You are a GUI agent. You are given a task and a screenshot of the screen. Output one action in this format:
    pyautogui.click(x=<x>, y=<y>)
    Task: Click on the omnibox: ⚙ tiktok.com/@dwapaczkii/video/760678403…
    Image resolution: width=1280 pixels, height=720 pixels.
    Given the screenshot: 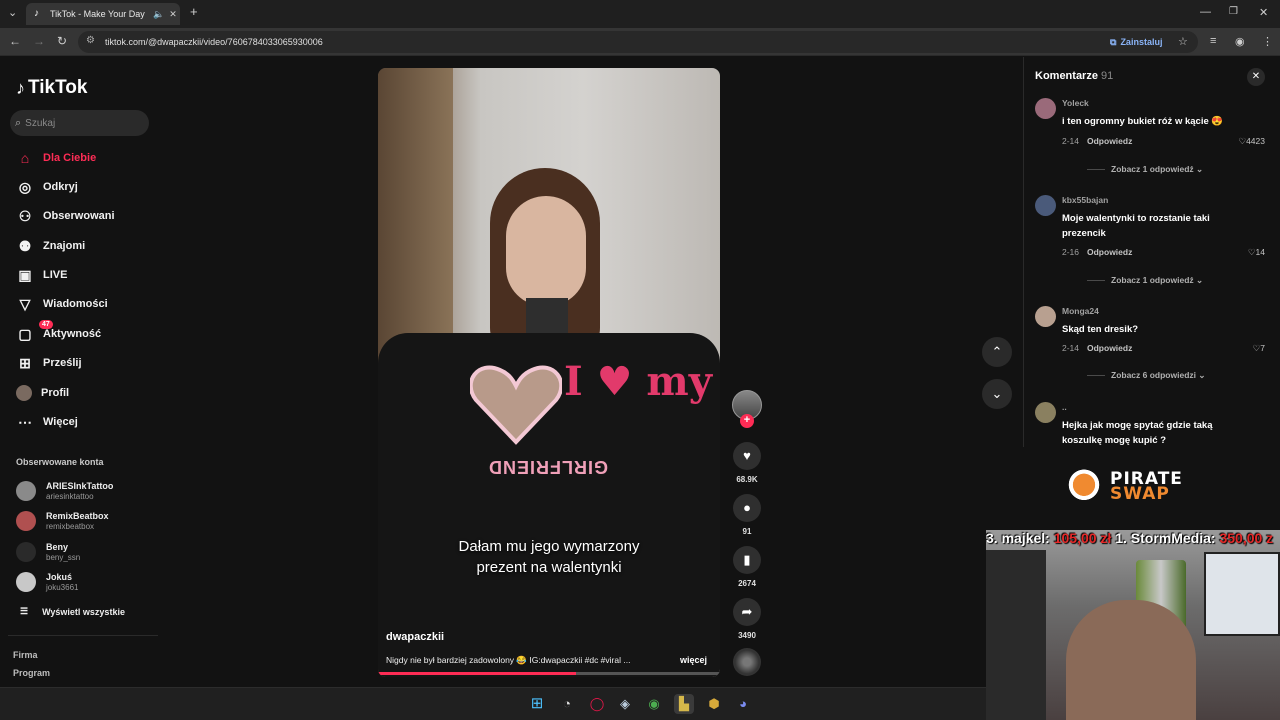 What is the action you would take?
    pyautogui.click(x=638, y=42)
    